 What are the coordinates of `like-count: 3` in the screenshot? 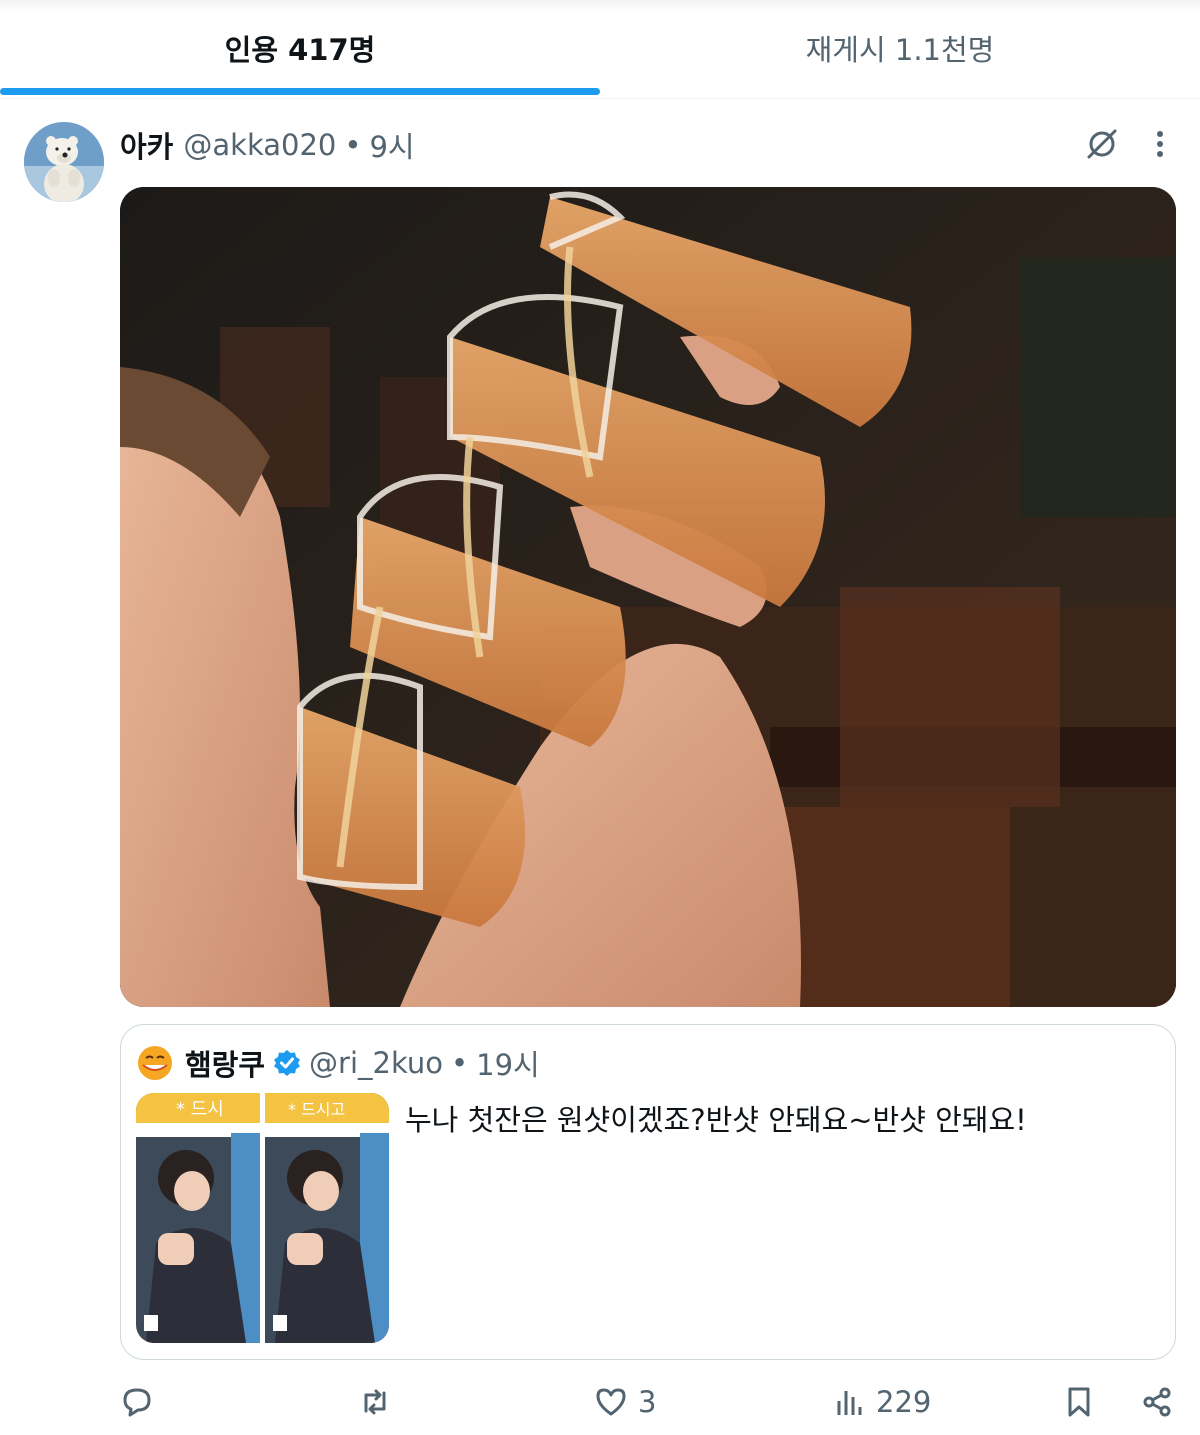 It's located at (647, 1402).